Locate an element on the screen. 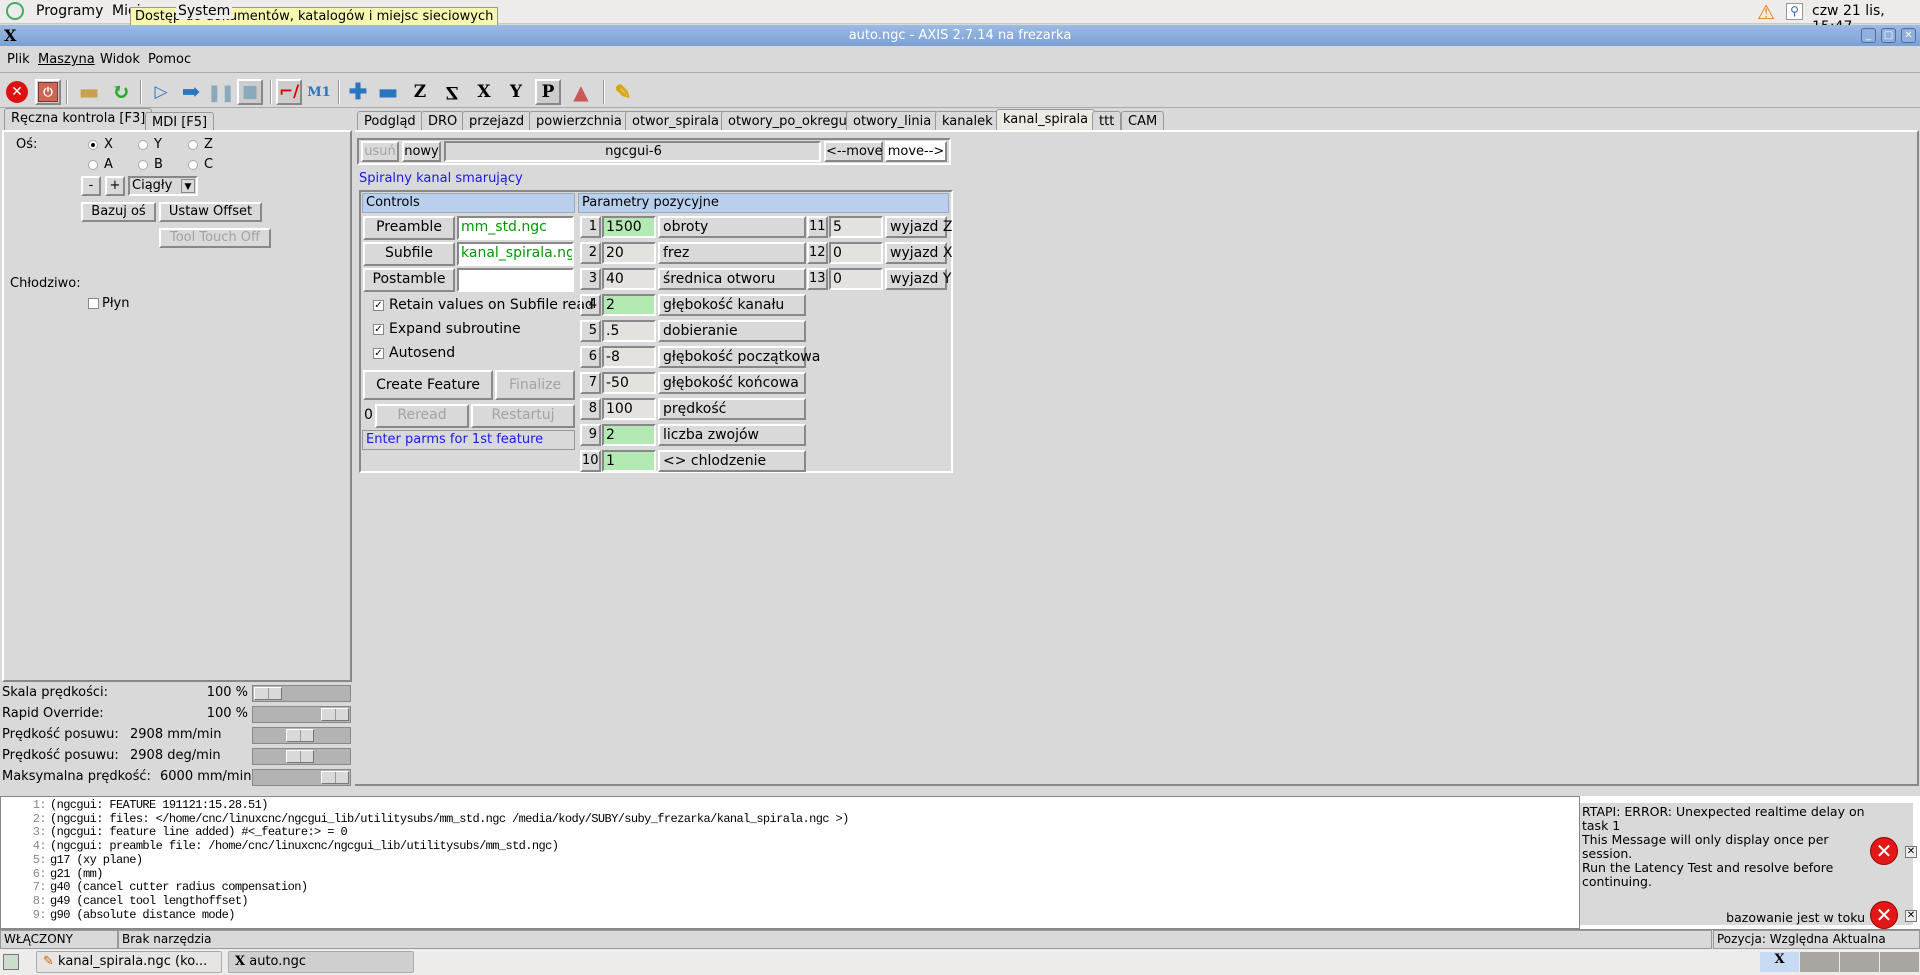 This screenshot has width=1920, height=975. menu-machine: Maszyna is located at coordinates (66, 59).